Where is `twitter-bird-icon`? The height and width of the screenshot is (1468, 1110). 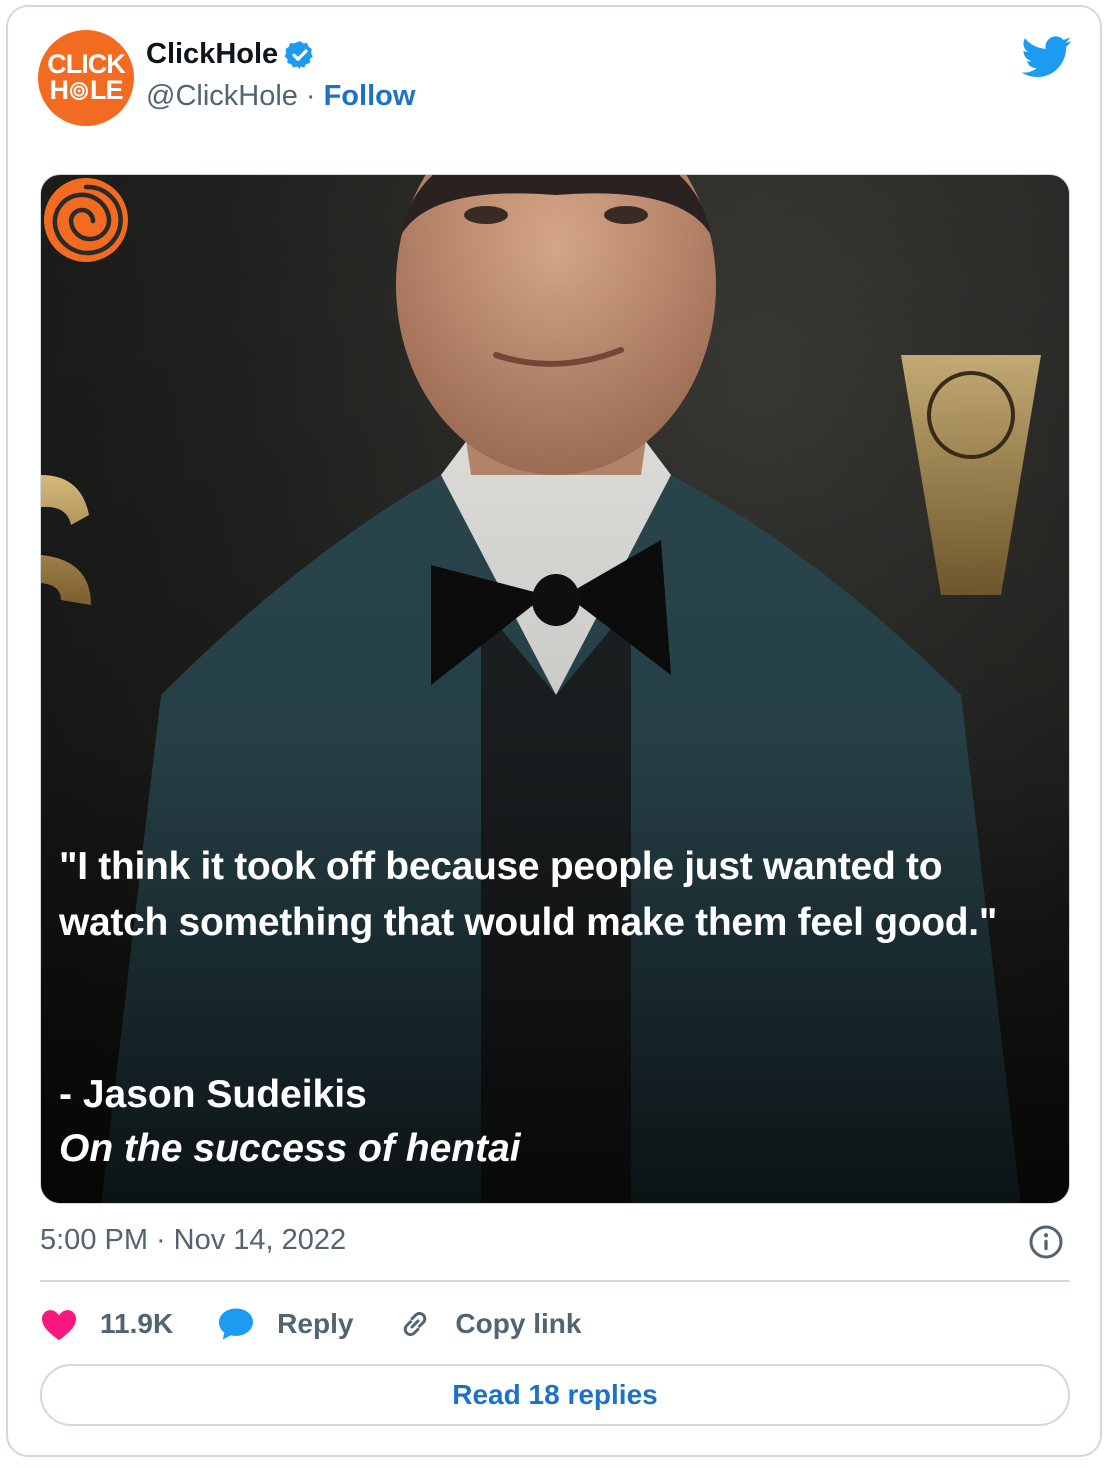 twitter-bird-icon is located at coordinates (1047, 57).